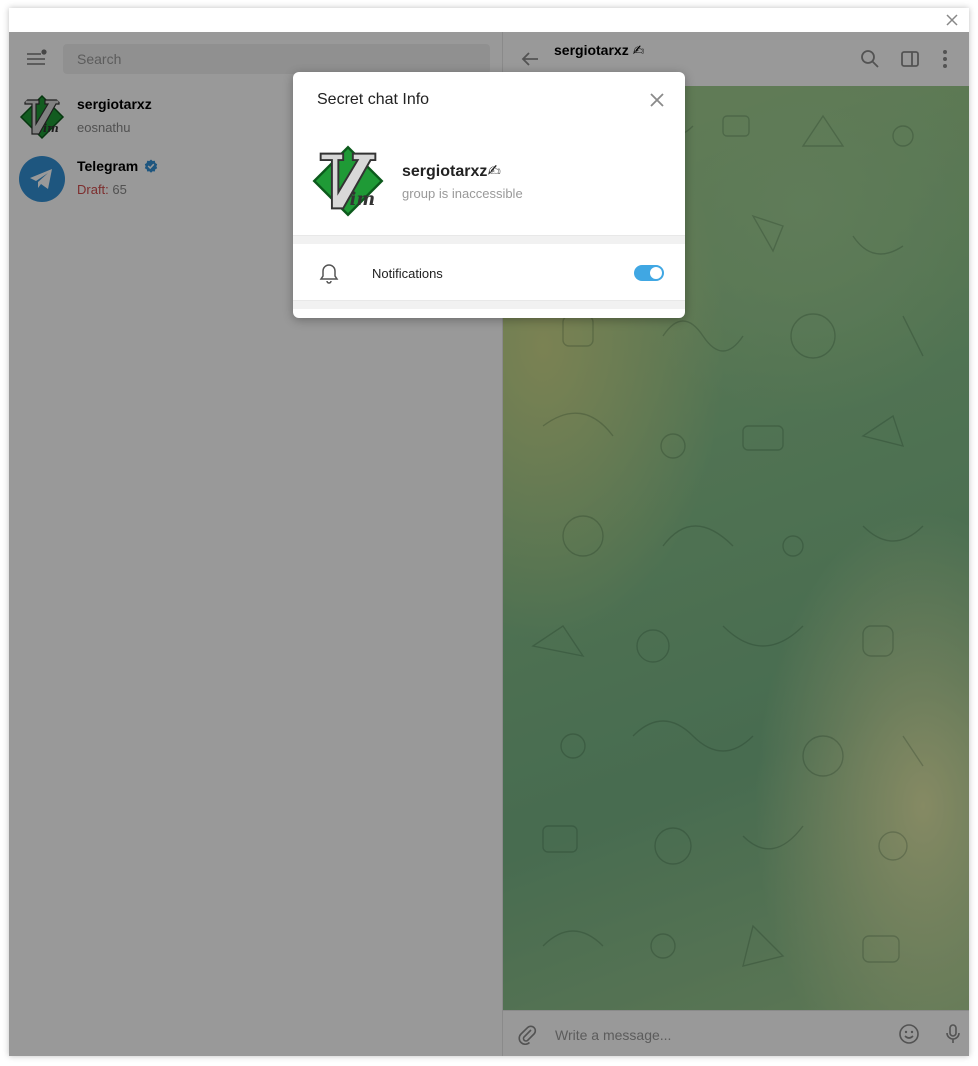 The image size is (978, 1066). I want to click on contact-status: group is inaccessible, so click(462, 193).